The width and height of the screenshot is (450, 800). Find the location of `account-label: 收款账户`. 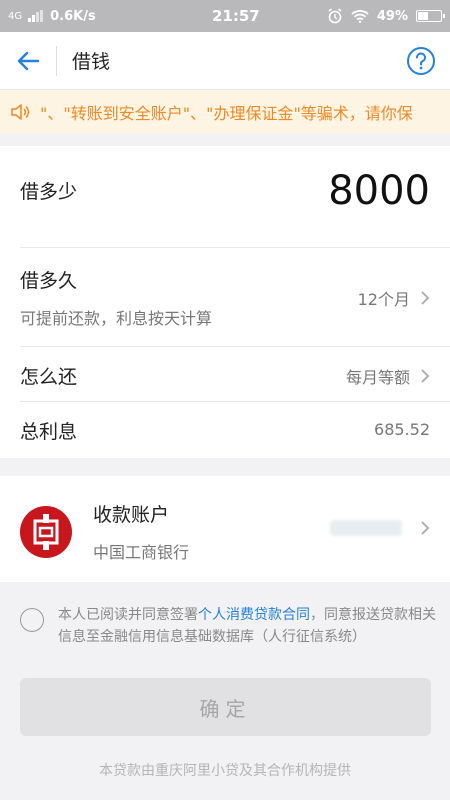

account-label: 收款账户 is located at coordinates (131, 515).